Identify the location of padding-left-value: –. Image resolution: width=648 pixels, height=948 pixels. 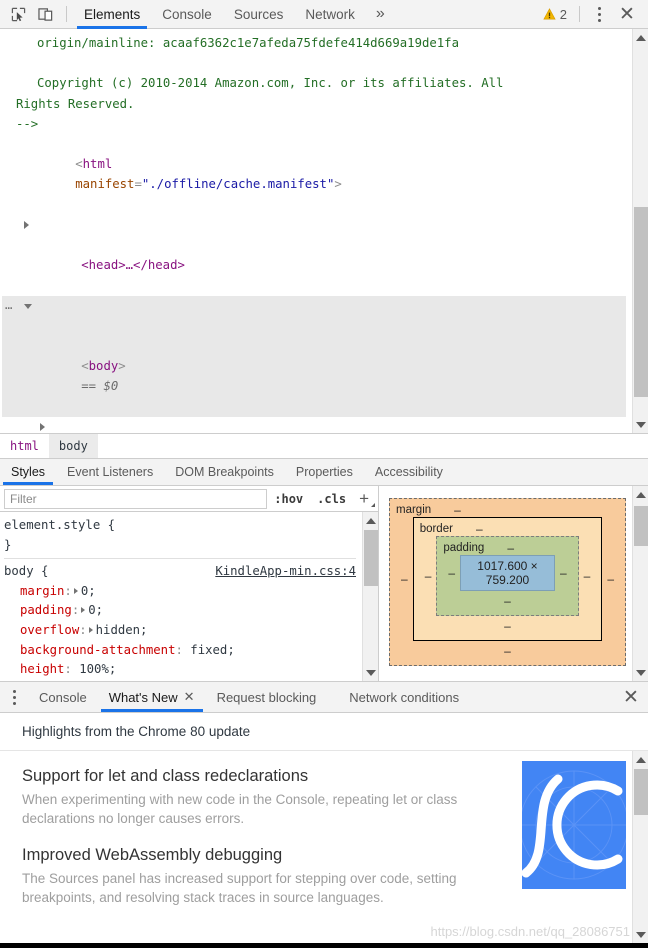
(451, 573).